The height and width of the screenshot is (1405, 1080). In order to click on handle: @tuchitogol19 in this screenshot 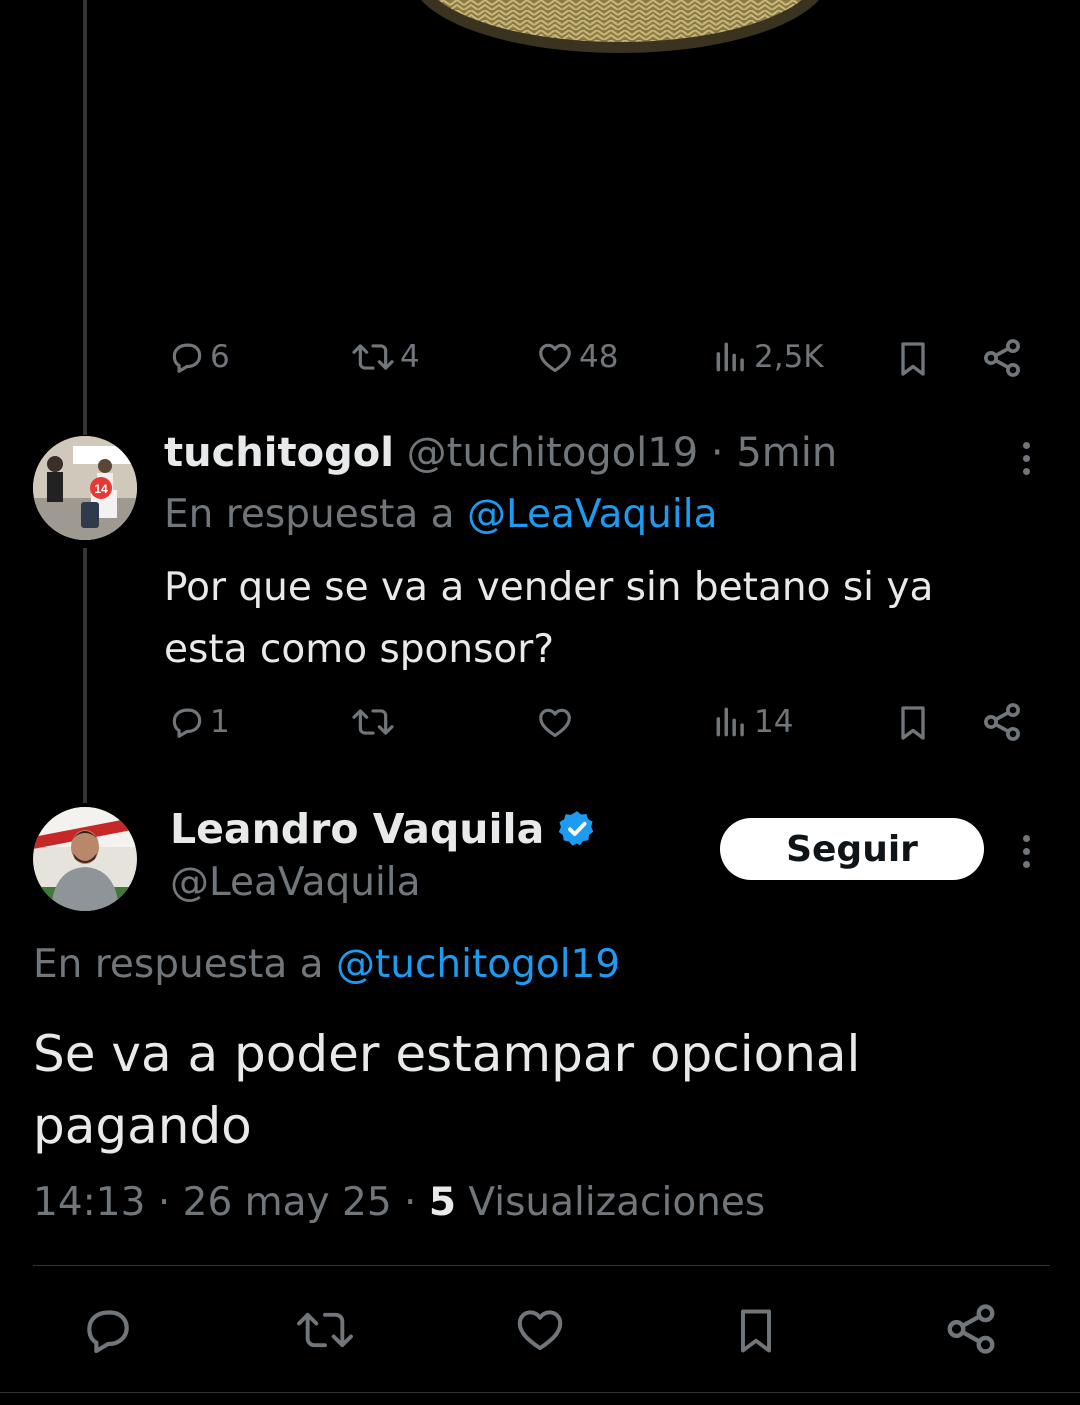, I will do `click(553, 453)`.